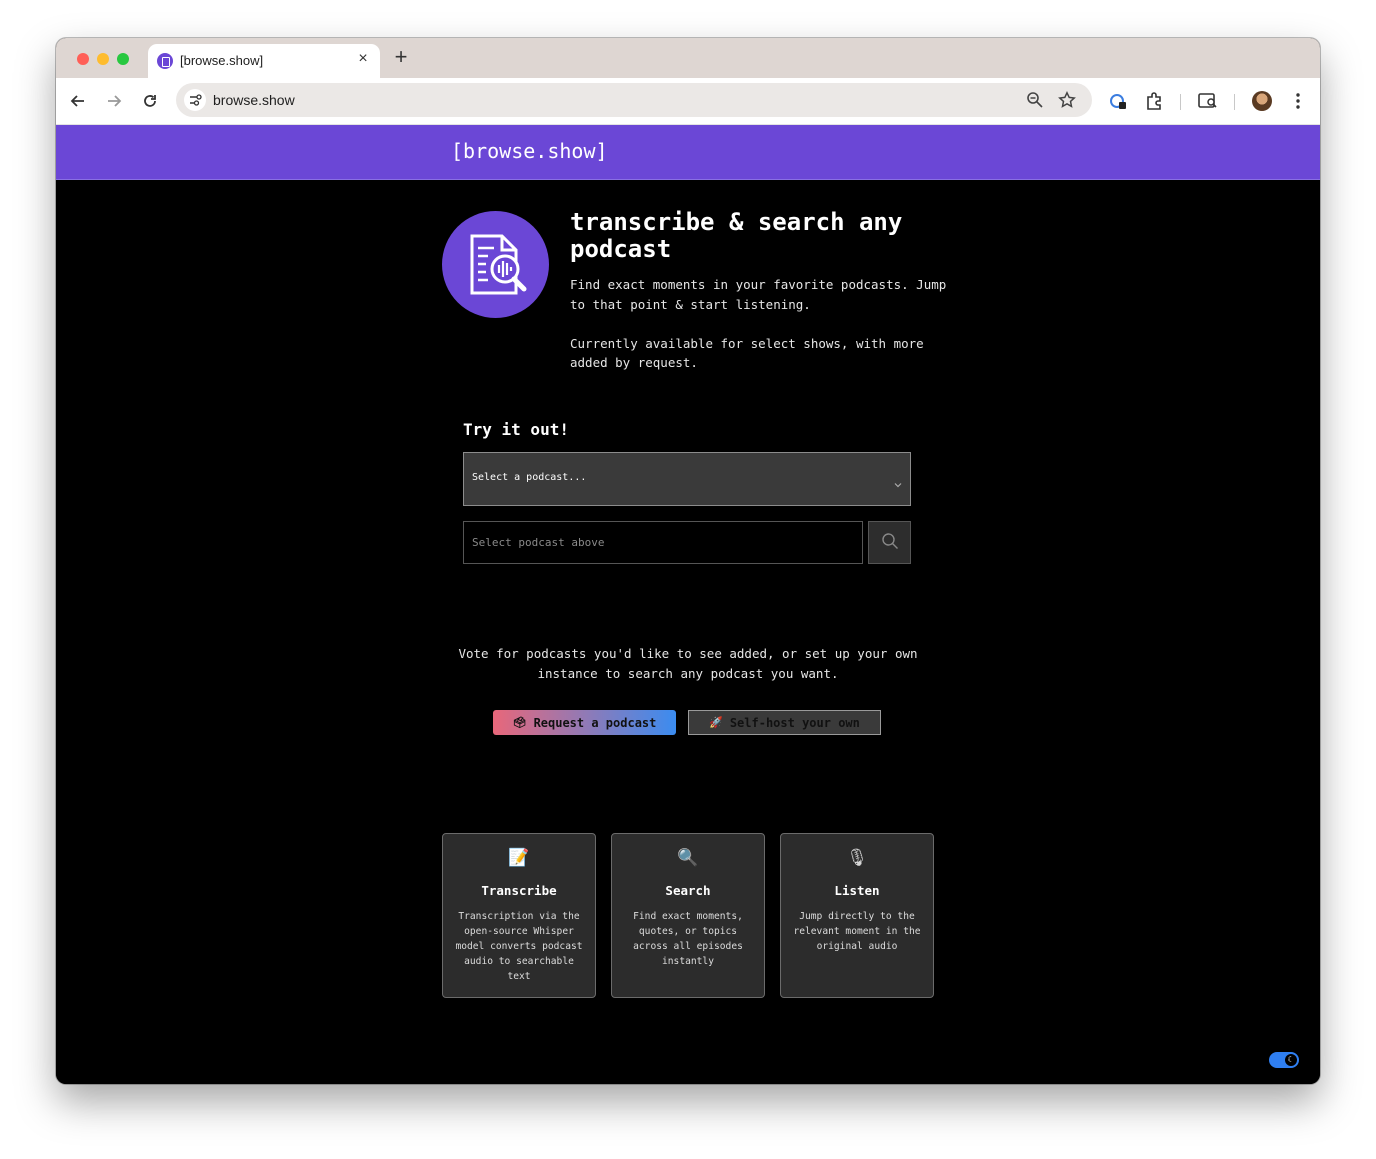 Image resolution: width=1376 pixels, height=1159 pixels. I want to click on transcript-search-logo-icon, so click(495, 264).